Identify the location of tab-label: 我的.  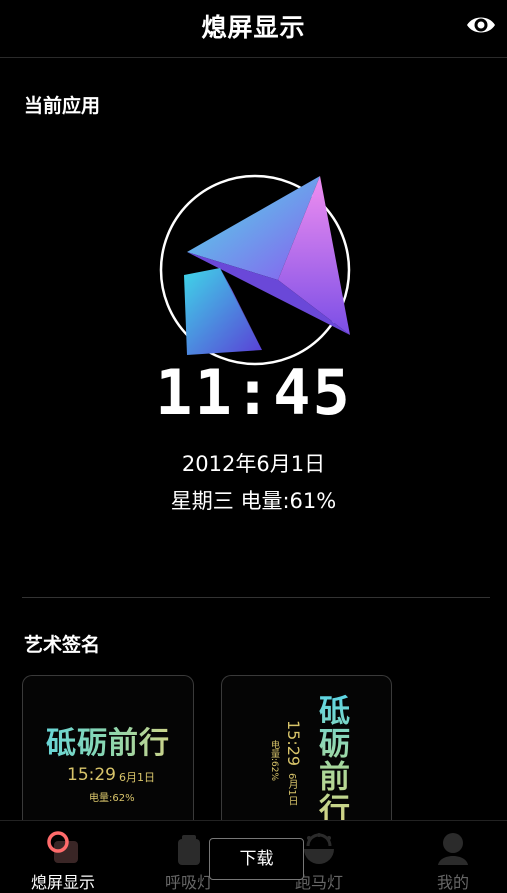
(452, 882).